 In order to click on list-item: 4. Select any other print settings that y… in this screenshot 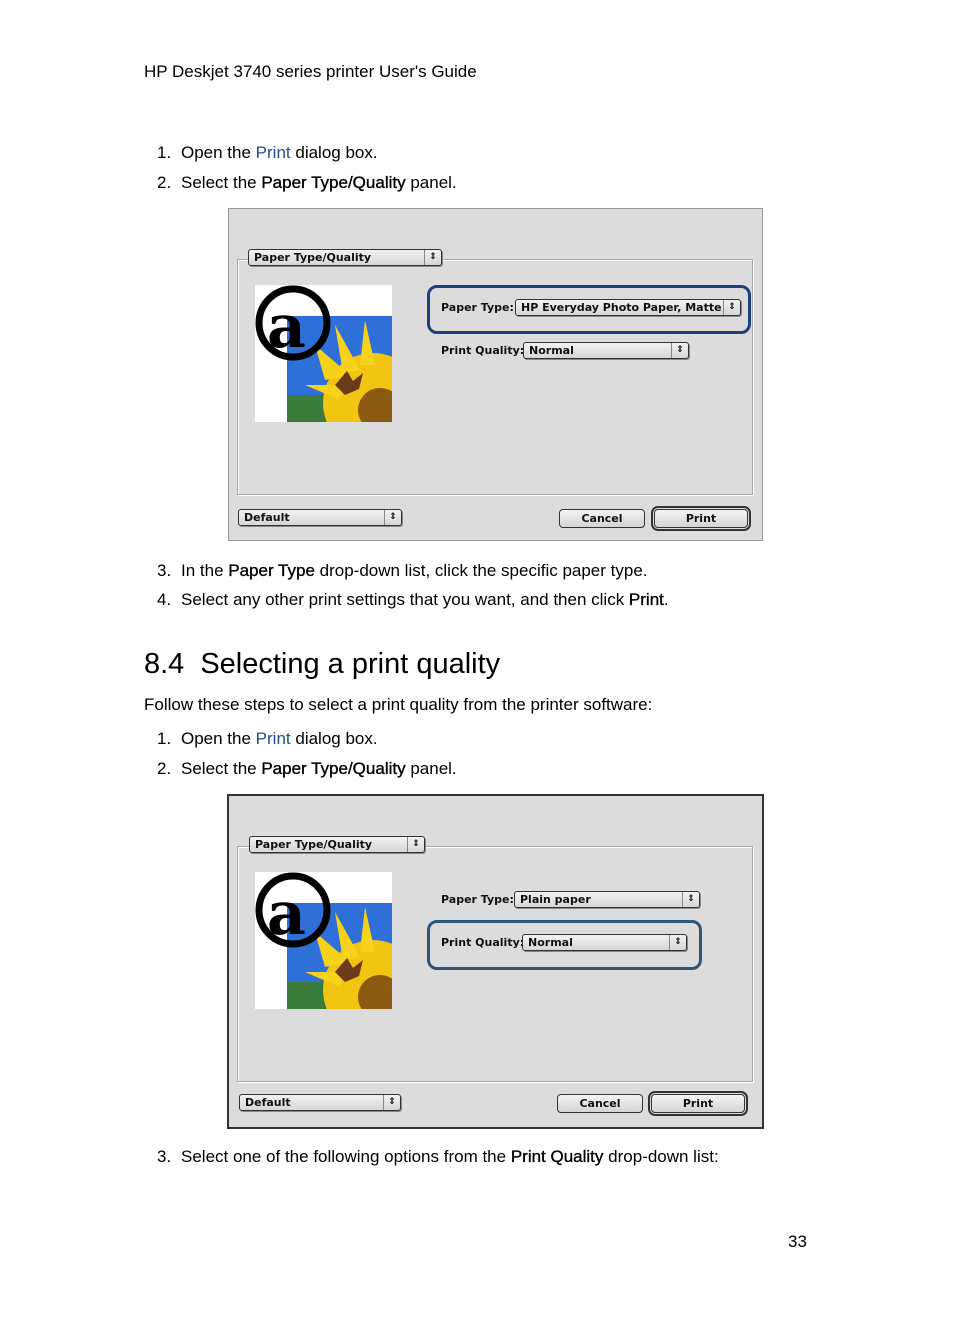, I will do `click(413, 599)`.